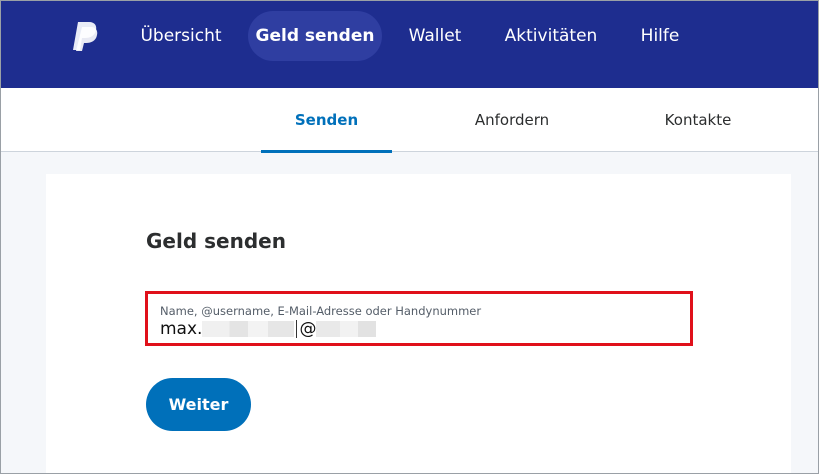  What do you see at coordinates (308, 329) in the screenshot?
I see `recipient-value-at: @` at bounding box center [308, 329].